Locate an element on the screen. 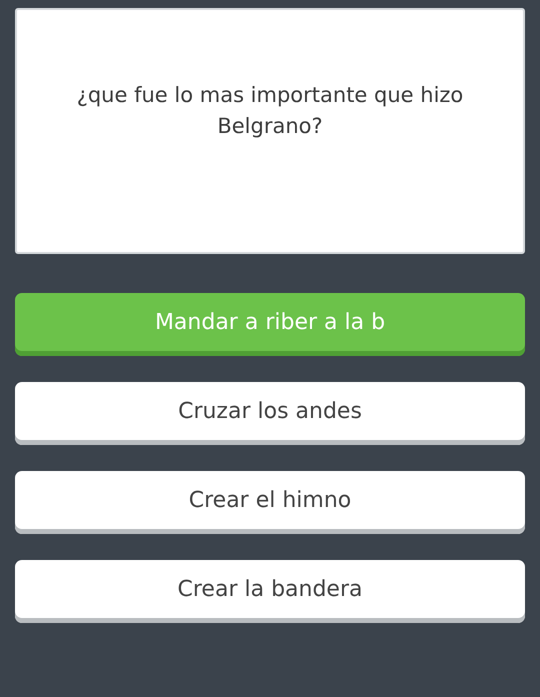 The width and height of the screenshot is (540, 697). answer-button: Crear el himno is located at coordinates (270, 502).